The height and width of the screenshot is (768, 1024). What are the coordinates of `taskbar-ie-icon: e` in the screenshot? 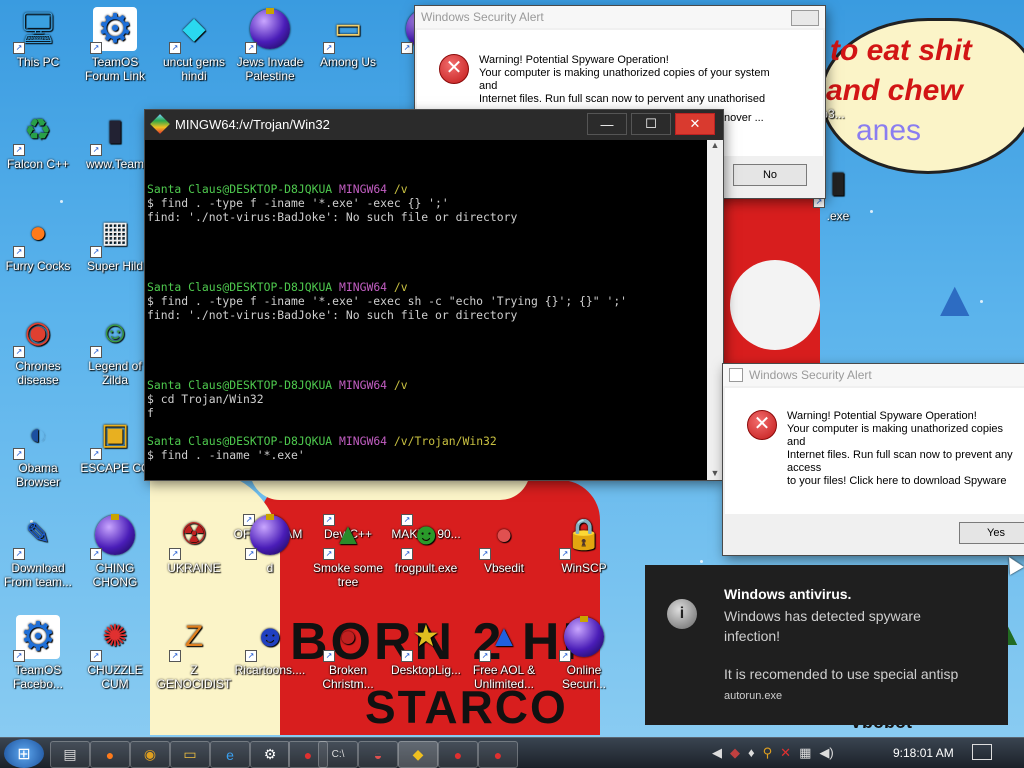 It's located at (230, 754).